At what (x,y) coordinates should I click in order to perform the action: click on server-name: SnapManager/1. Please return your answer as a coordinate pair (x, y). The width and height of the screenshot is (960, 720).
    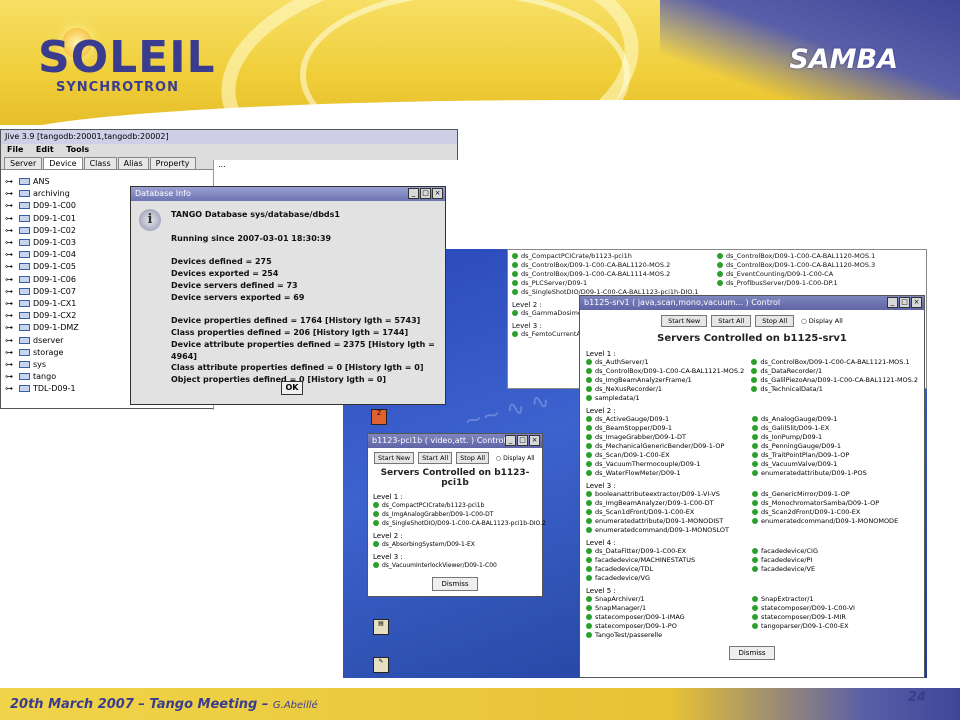
    Looking at the image, I should click on (621, 608).